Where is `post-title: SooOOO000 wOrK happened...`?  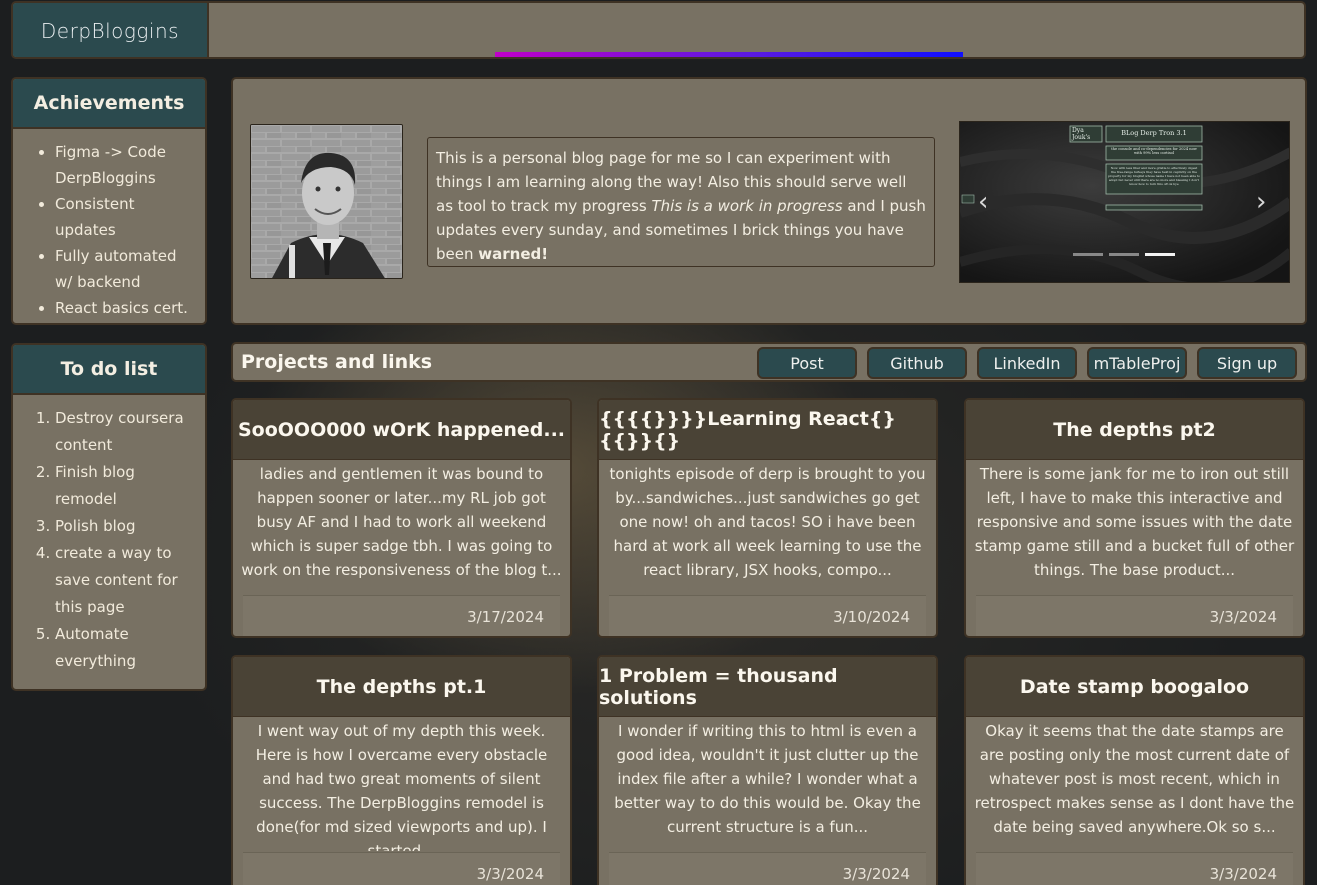
post-title: SooOOO000 wOrK happened... is located at coordinates (401, 430).